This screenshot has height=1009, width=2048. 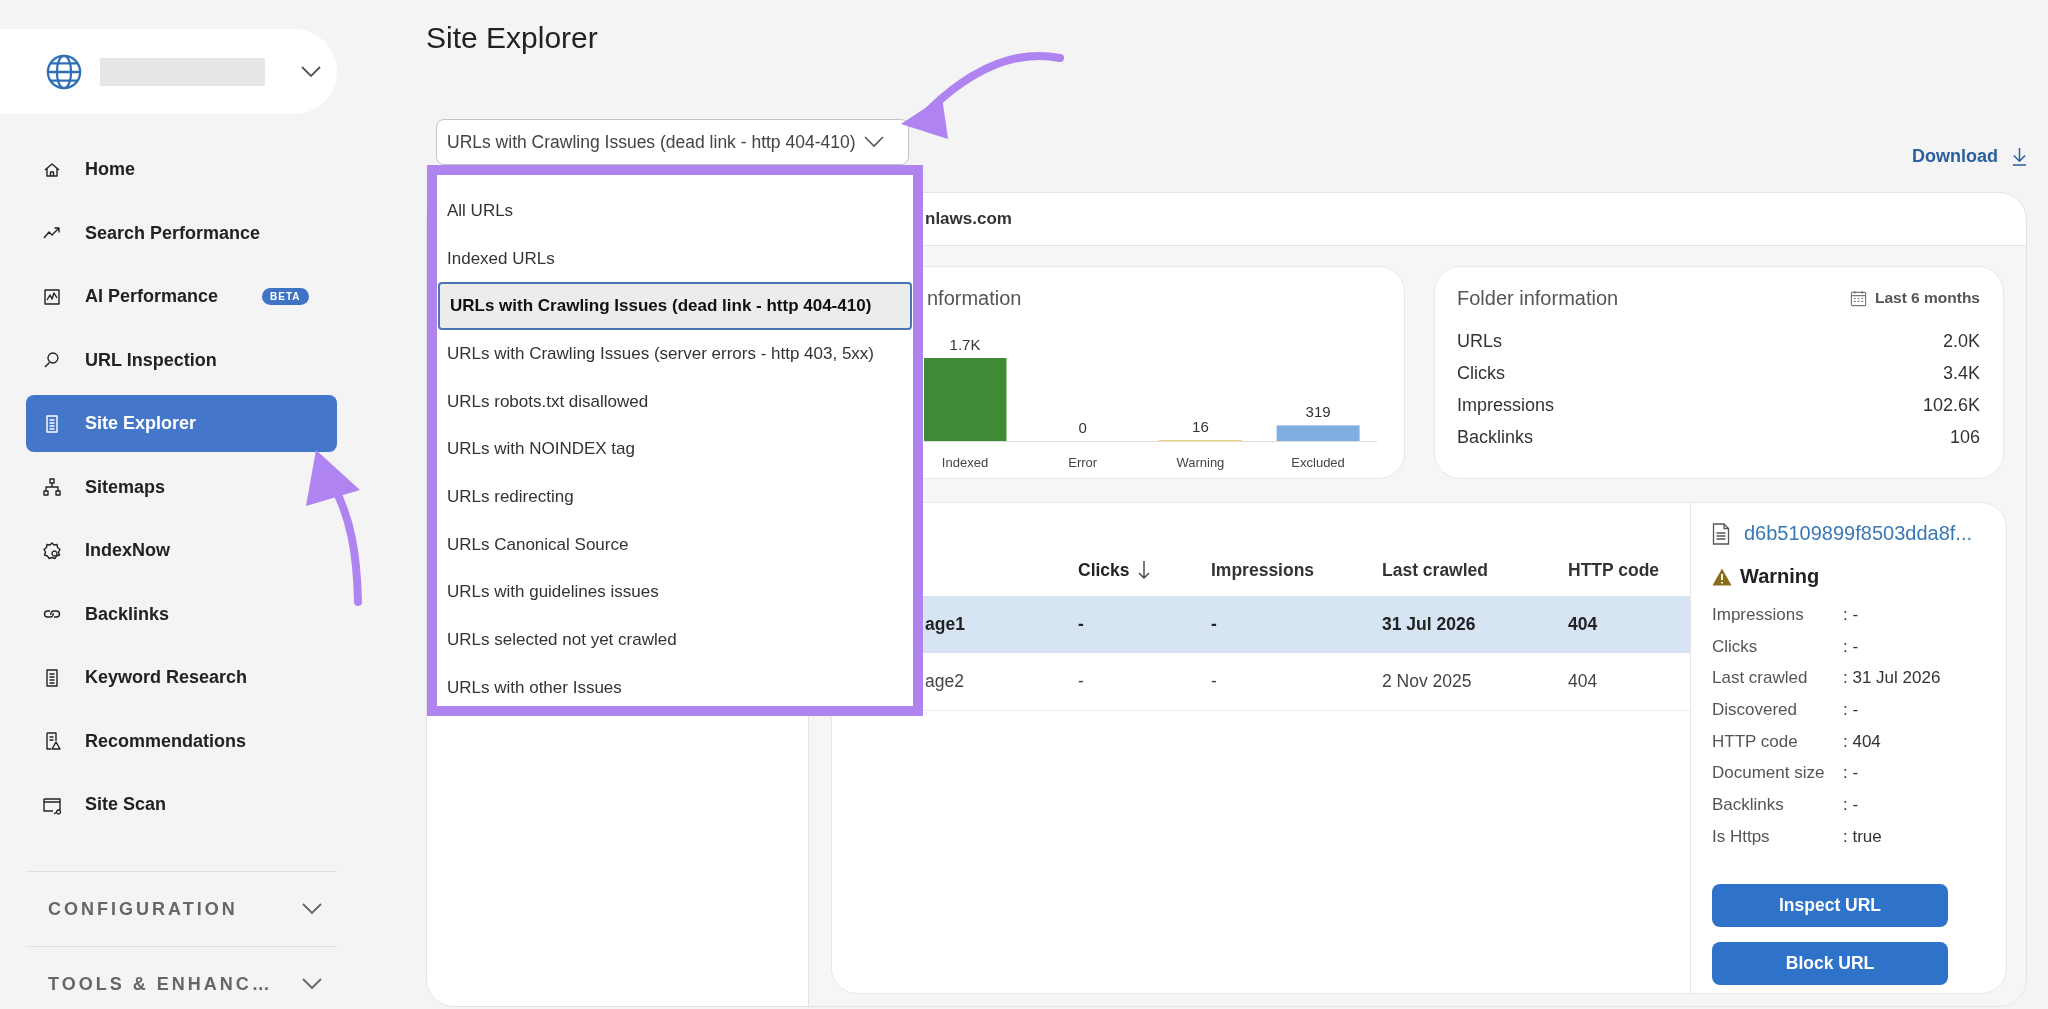 What do you see at coordinates (1830, 905) in the screenshot?
I see `action-button: Inspect URL` at bounding box center [1830, 905].